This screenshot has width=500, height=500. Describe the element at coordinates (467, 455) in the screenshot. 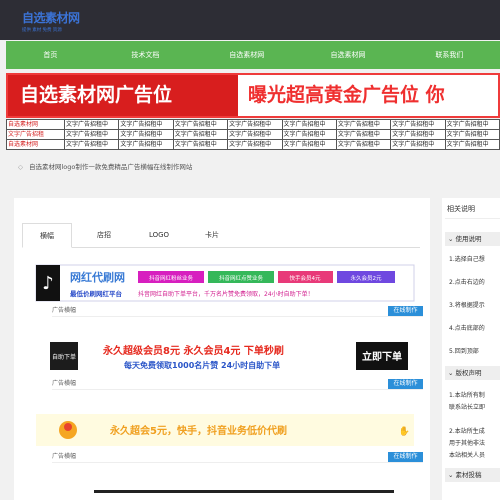

I see `copyright-item: 本站相关人员` at that location.